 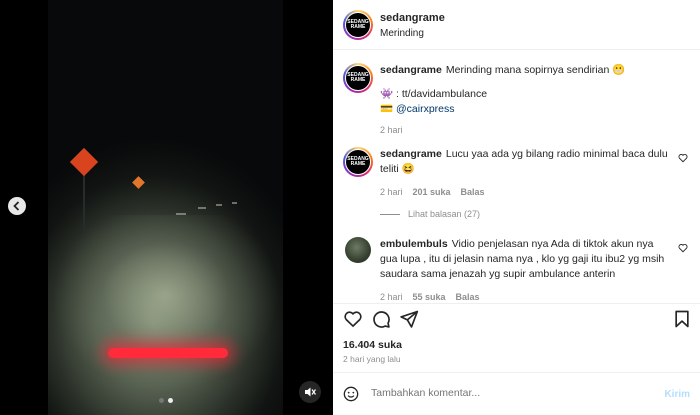 I want to click on road-sign, so click(x=84, y=162).